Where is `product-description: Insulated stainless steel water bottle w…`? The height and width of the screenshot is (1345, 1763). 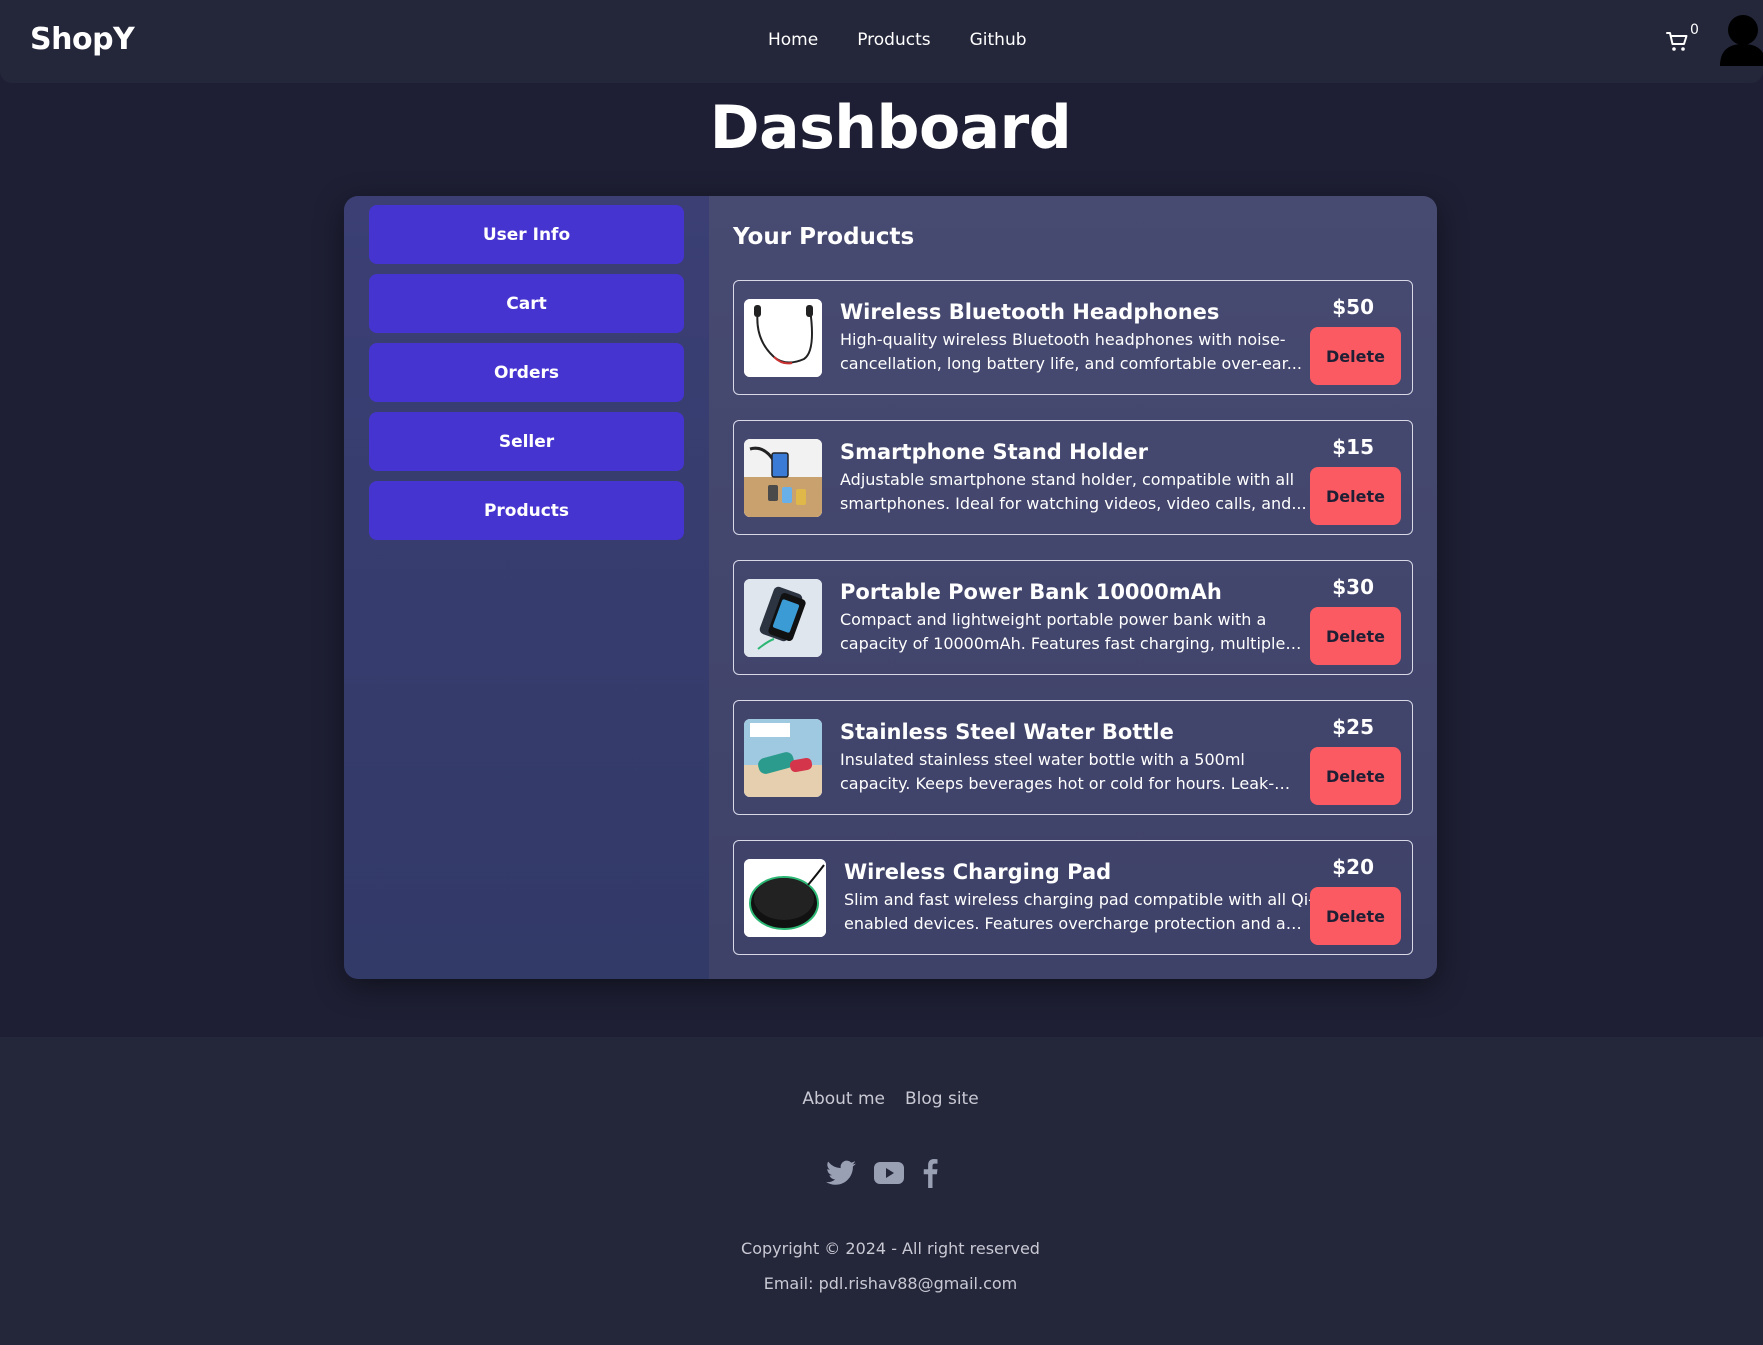
product-description: Insulated stainless steel water bottle w… is located at coordinates (1057, 771).